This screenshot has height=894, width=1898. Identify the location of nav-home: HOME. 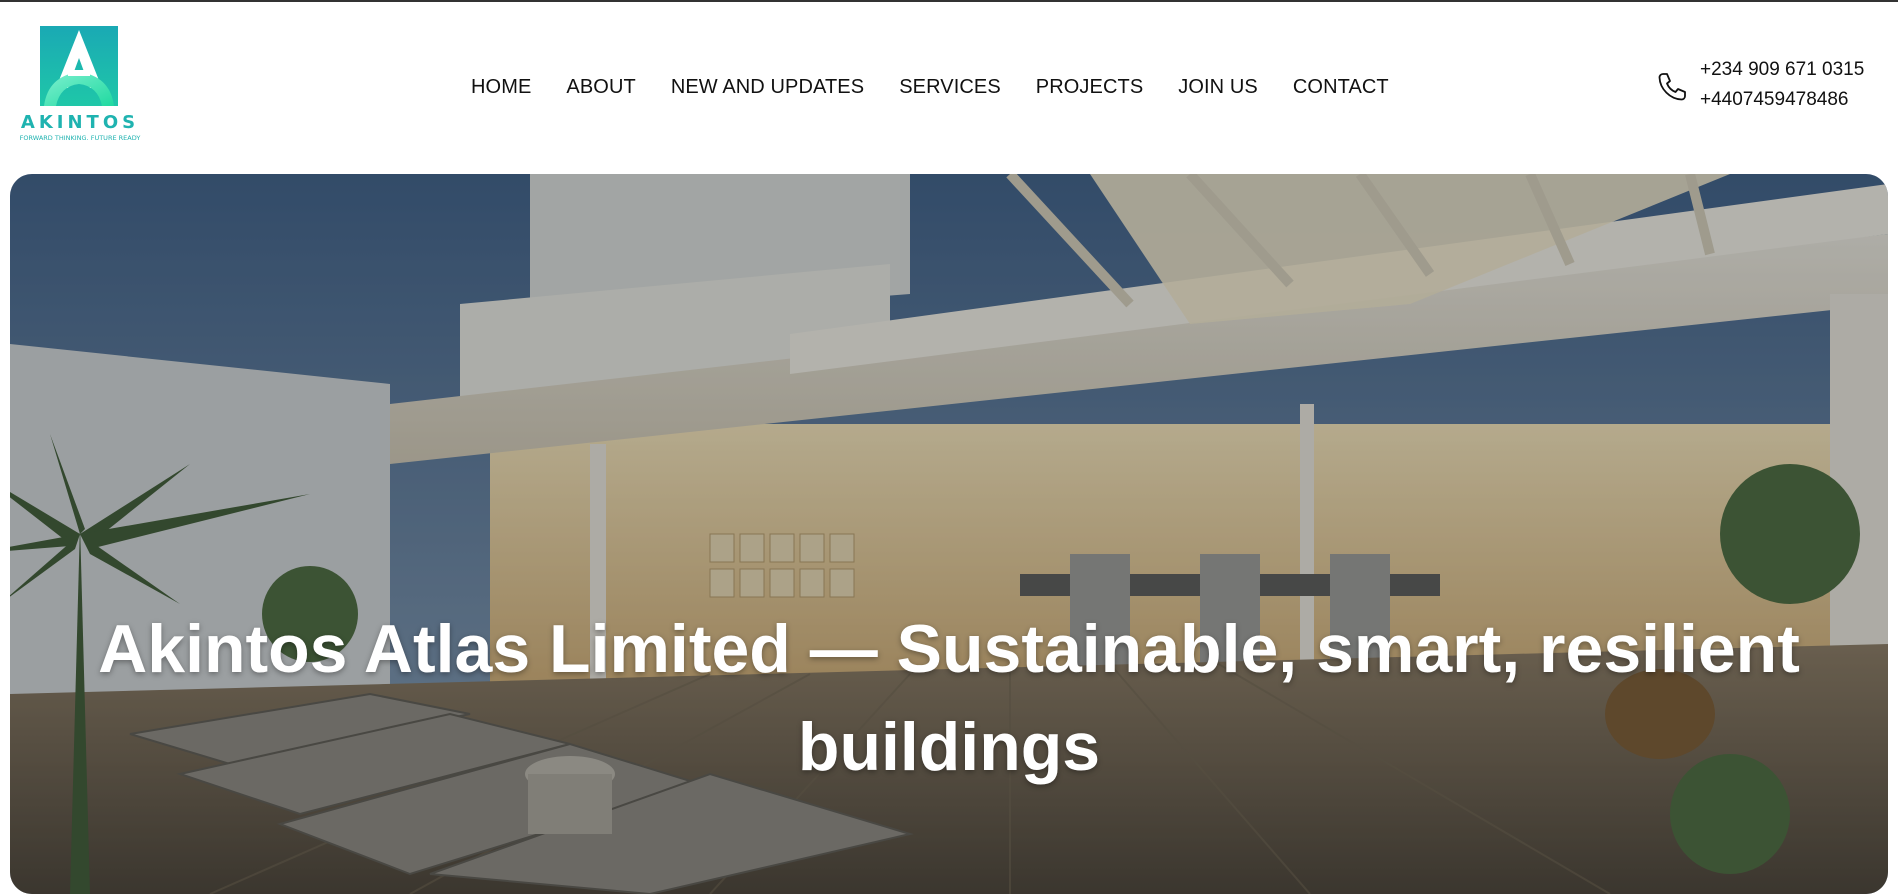
(501, 87).